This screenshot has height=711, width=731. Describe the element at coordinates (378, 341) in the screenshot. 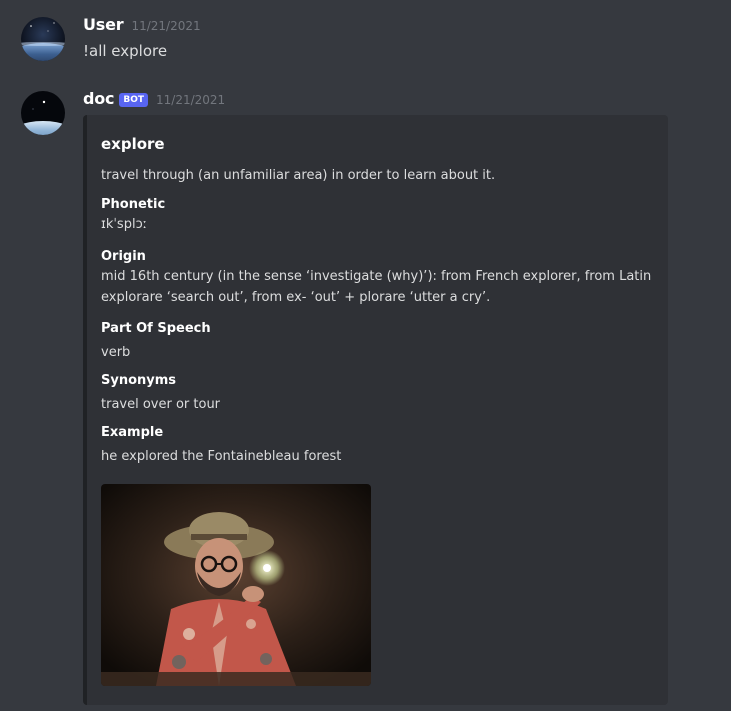

I see `embed-field-part-of-speech: Part Of Speech verb` at that location.